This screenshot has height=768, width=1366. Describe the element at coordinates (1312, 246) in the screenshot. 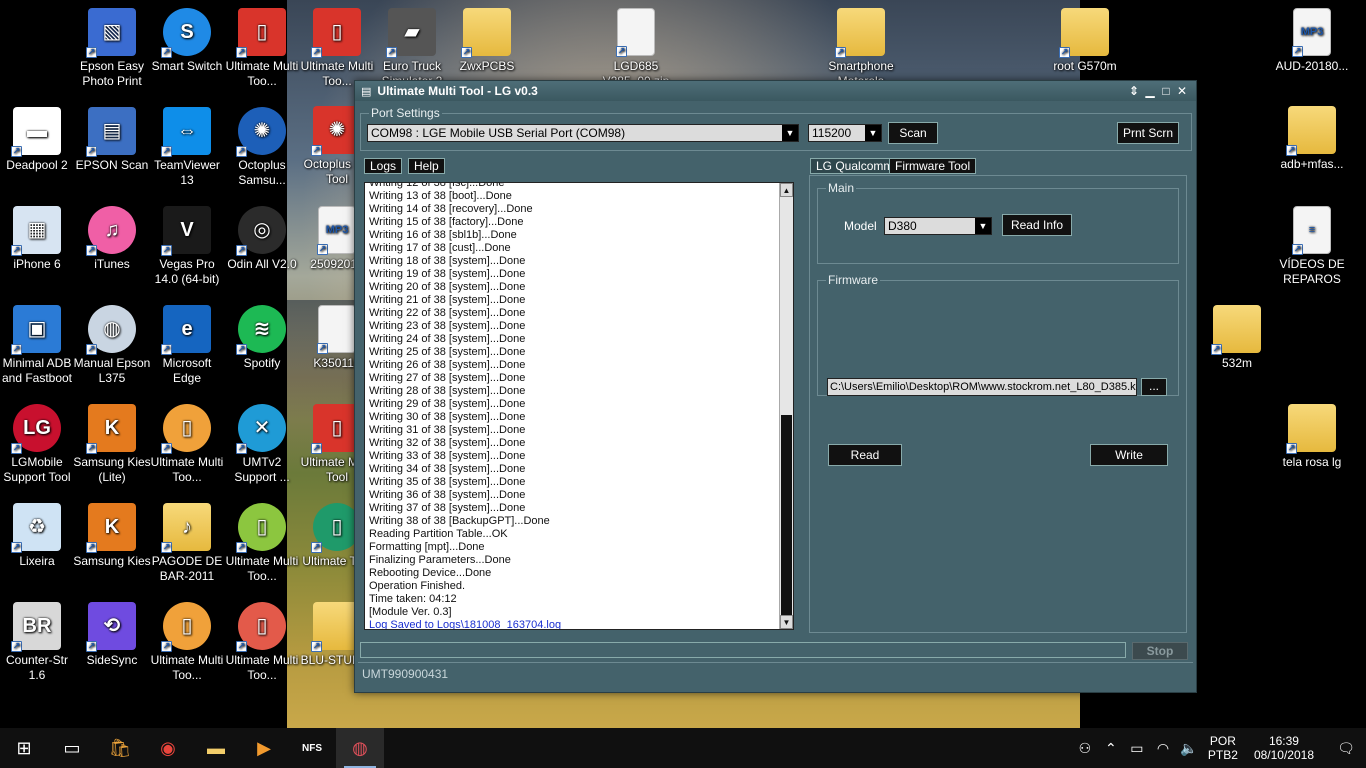

I see `desktop-icon: ≡ ↗ VÍDEOS DE REPAROS` at that location.